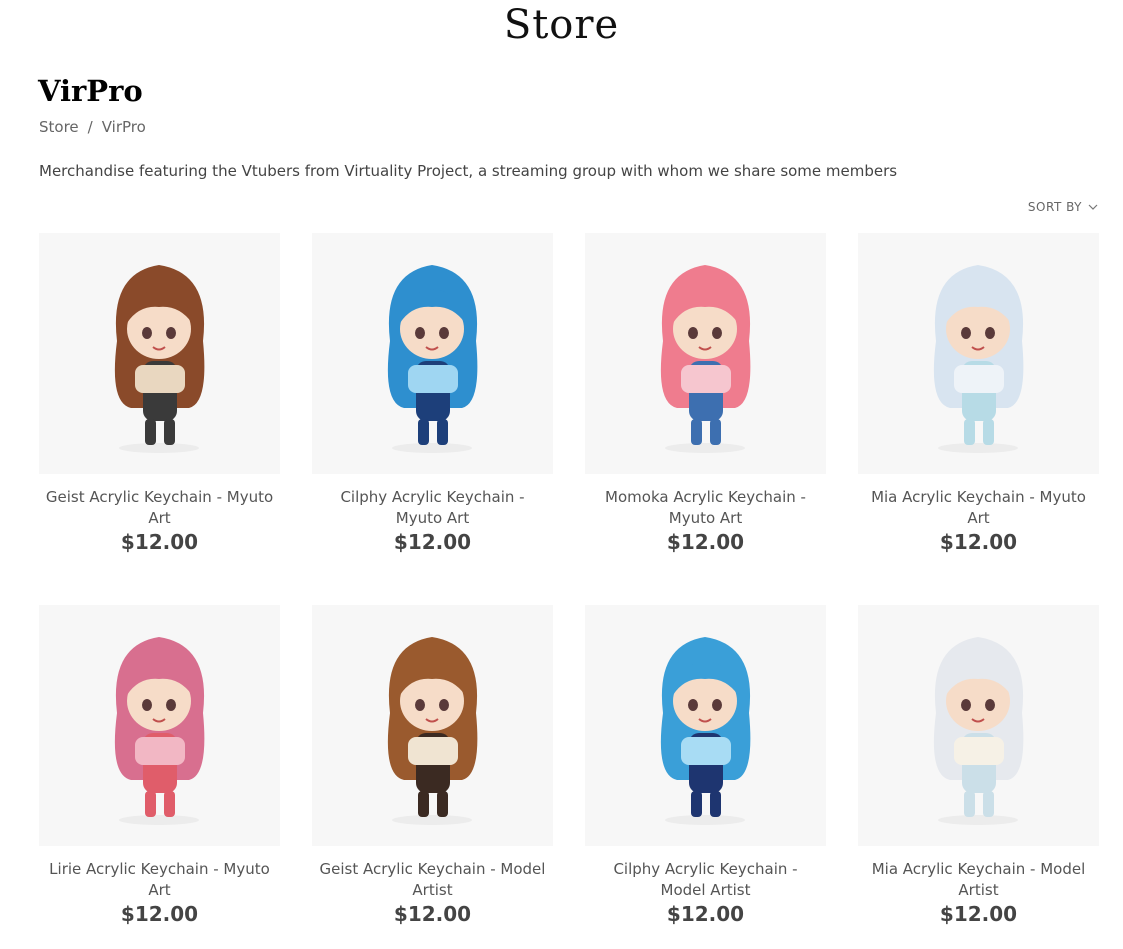 The image size is (1123, 949). I want to click on product-card: Mia Acrylic Keychain - Myuto Art $12.00, so click(978, 405).